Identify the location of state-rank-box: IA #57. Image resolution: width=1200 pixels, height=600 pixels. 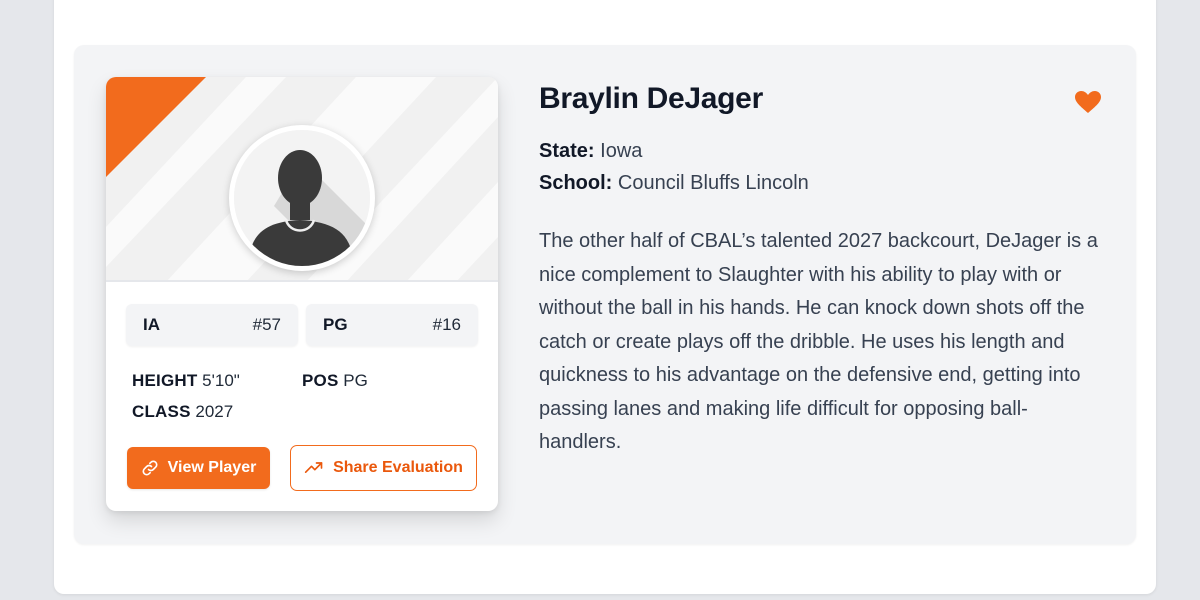
(212, 325).